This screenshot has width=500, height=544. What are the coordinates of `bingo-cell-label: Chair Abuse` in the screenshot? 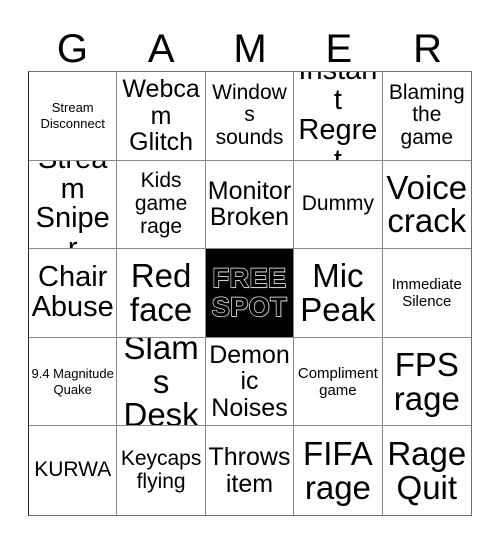 It's located at (72, 292).